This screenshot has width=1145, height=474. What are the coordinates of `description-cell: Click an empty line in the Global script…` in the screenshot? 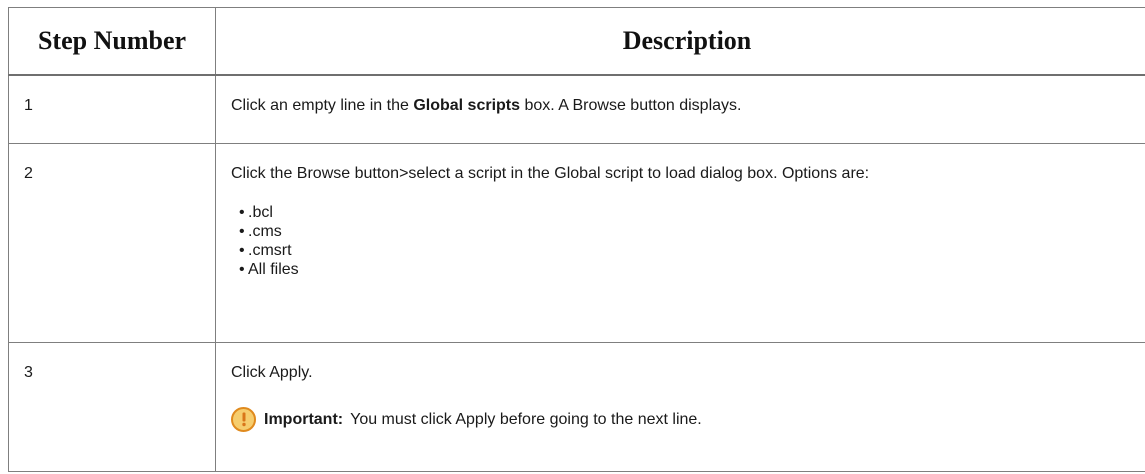 It's located at (680, 109).